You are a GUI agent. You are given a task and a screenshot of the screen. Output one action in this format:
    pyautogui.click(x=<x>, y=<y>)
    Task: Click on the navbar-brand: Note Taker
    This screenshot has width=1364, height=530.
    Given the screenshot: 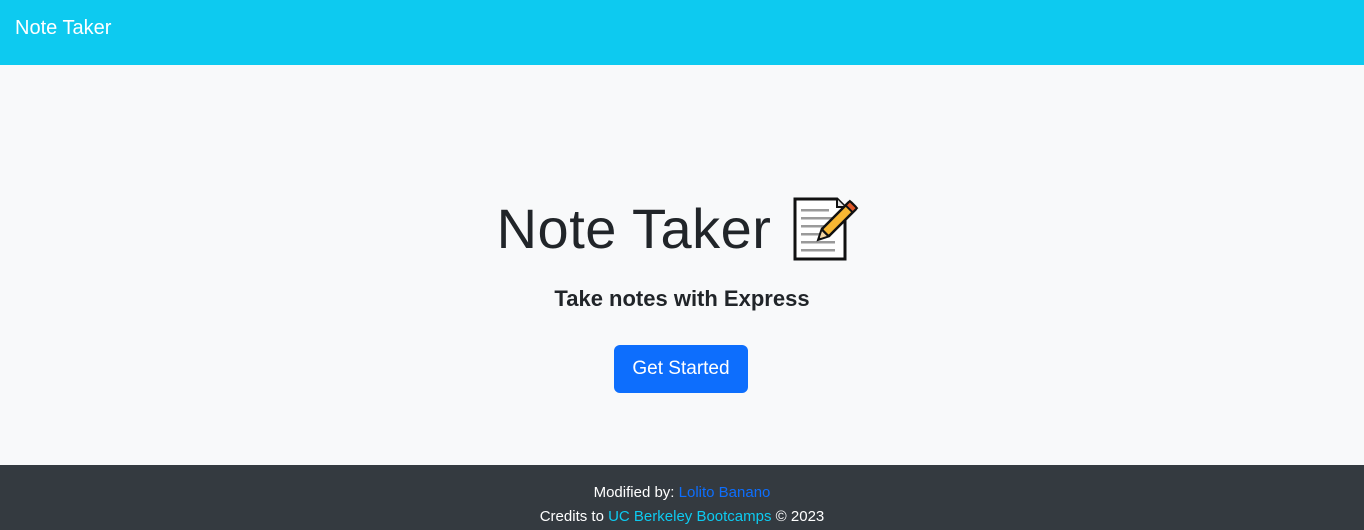 What is the action you would take?
    pyautogui.click(x=63, y=28)
    